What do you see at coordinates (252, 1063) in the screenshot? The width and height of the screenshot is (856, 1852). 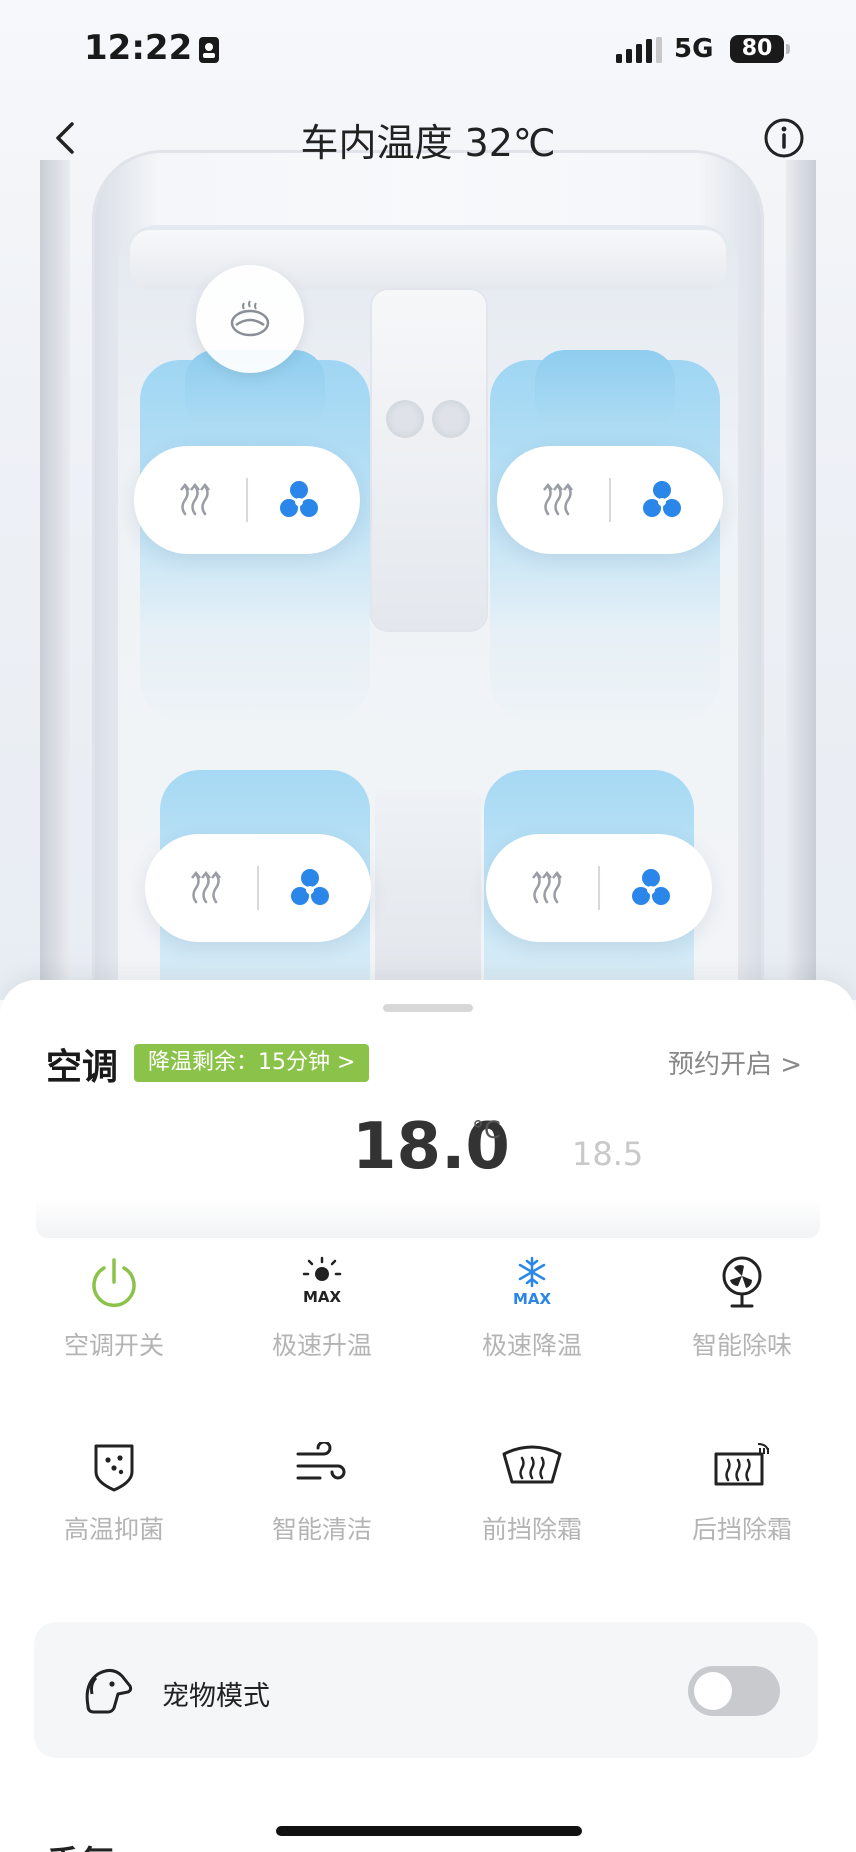 I see `cooldown-remaining-badge: 降温剩余：15分钟 >` at bounding box center [252, 1063].